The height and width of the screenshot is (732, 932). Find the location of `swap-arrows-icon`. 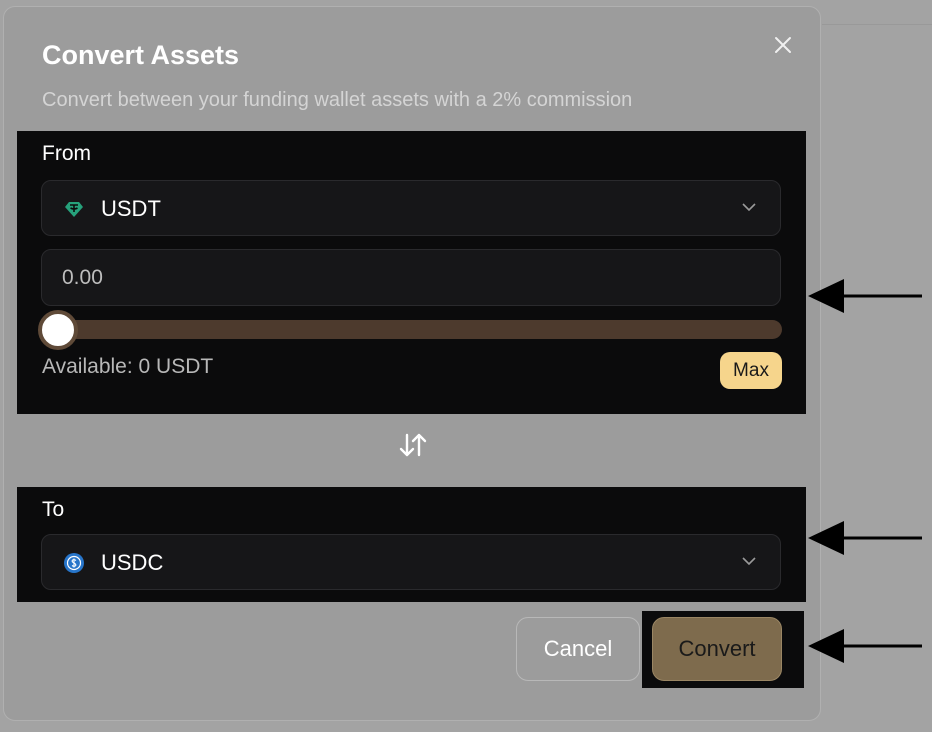

swap-arrows-icon is located at coordinates (413, 445).